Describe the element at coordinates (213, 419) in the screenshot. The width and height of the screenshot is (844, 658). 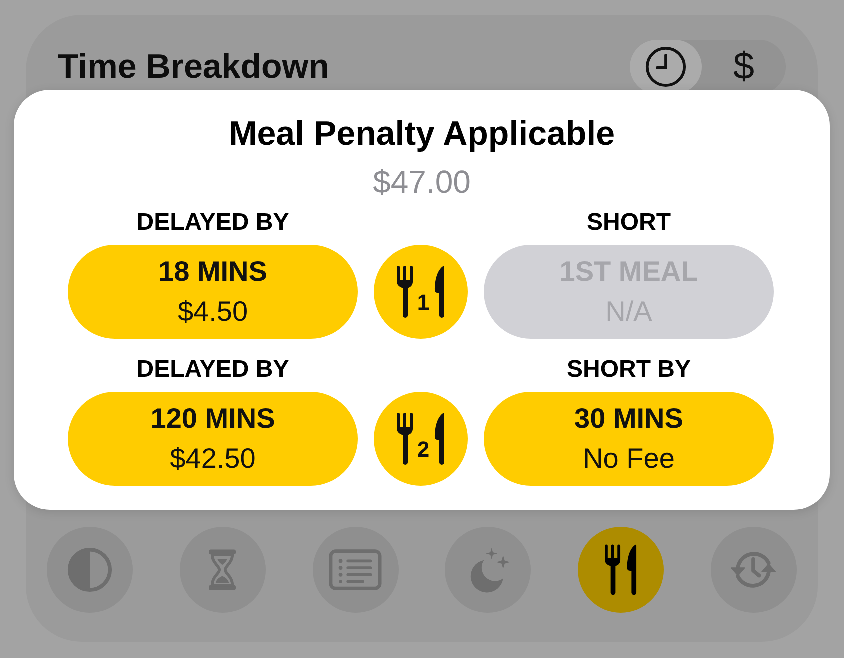
I see `pill-duration: 120 MINS` at that location.